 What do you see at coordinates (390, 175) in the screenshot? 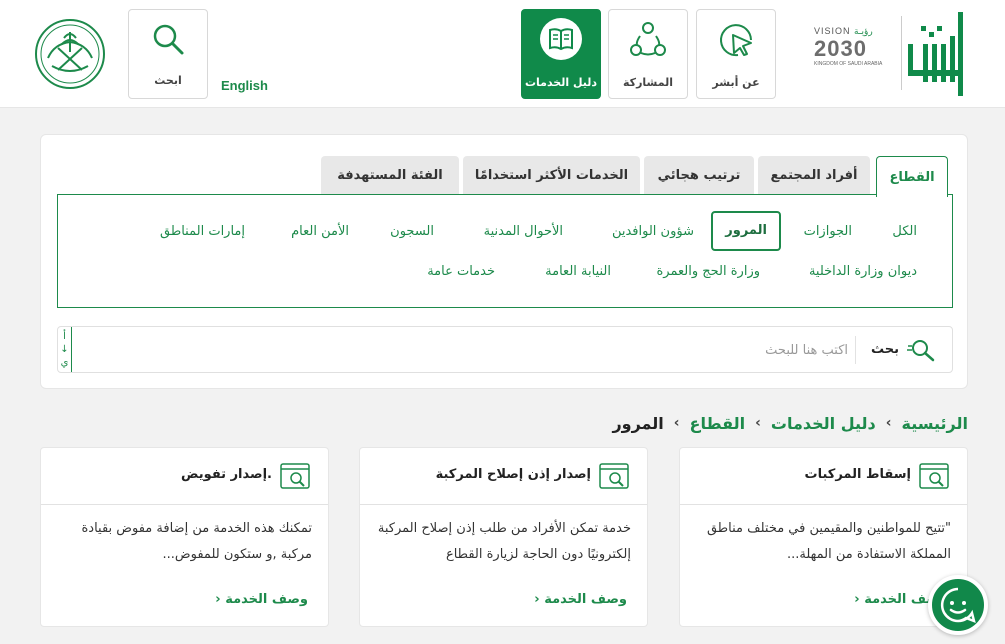
I see `tab-target-audience: الفئة المستهدفة` at bounding box center [390, 175].